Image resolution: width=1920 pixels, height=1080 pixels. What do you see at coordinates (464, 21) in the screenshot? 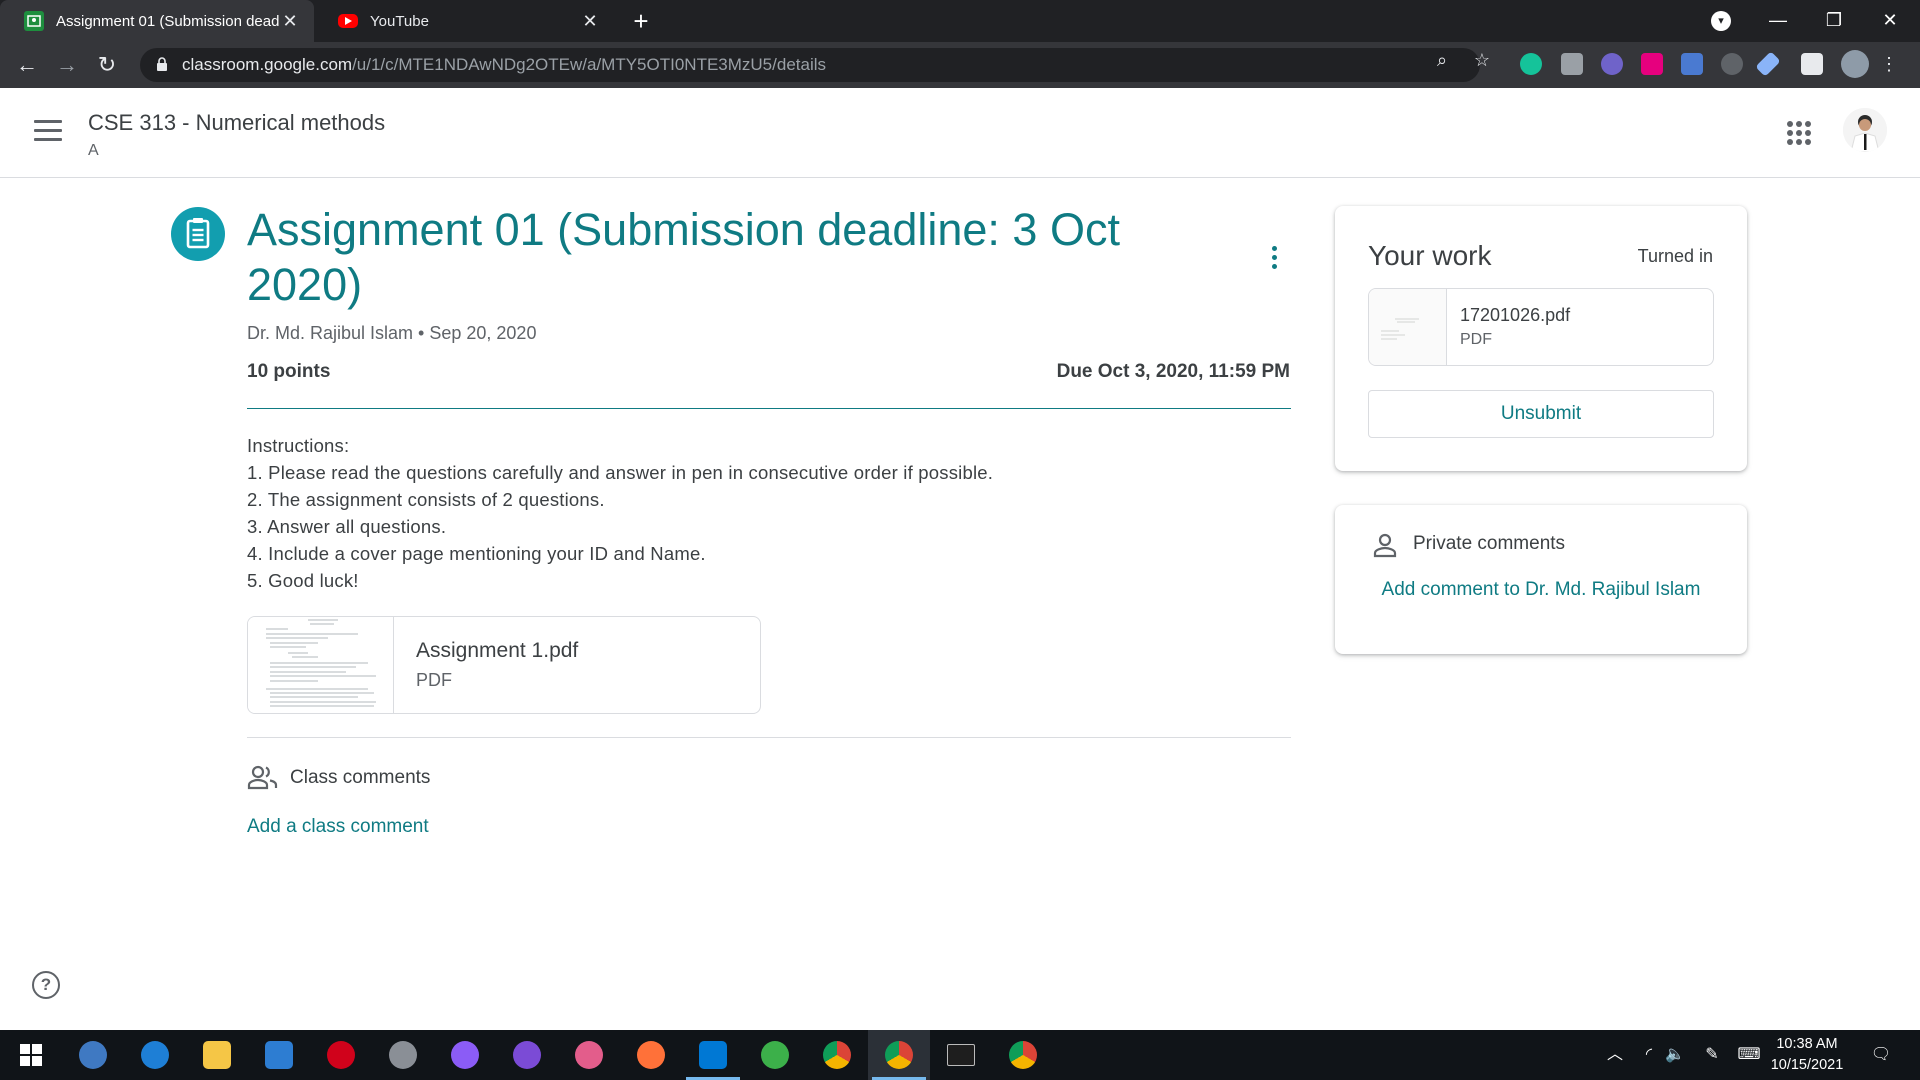
I see `tab-youtube: YouTube ✕` at bounding box center [464, 21].